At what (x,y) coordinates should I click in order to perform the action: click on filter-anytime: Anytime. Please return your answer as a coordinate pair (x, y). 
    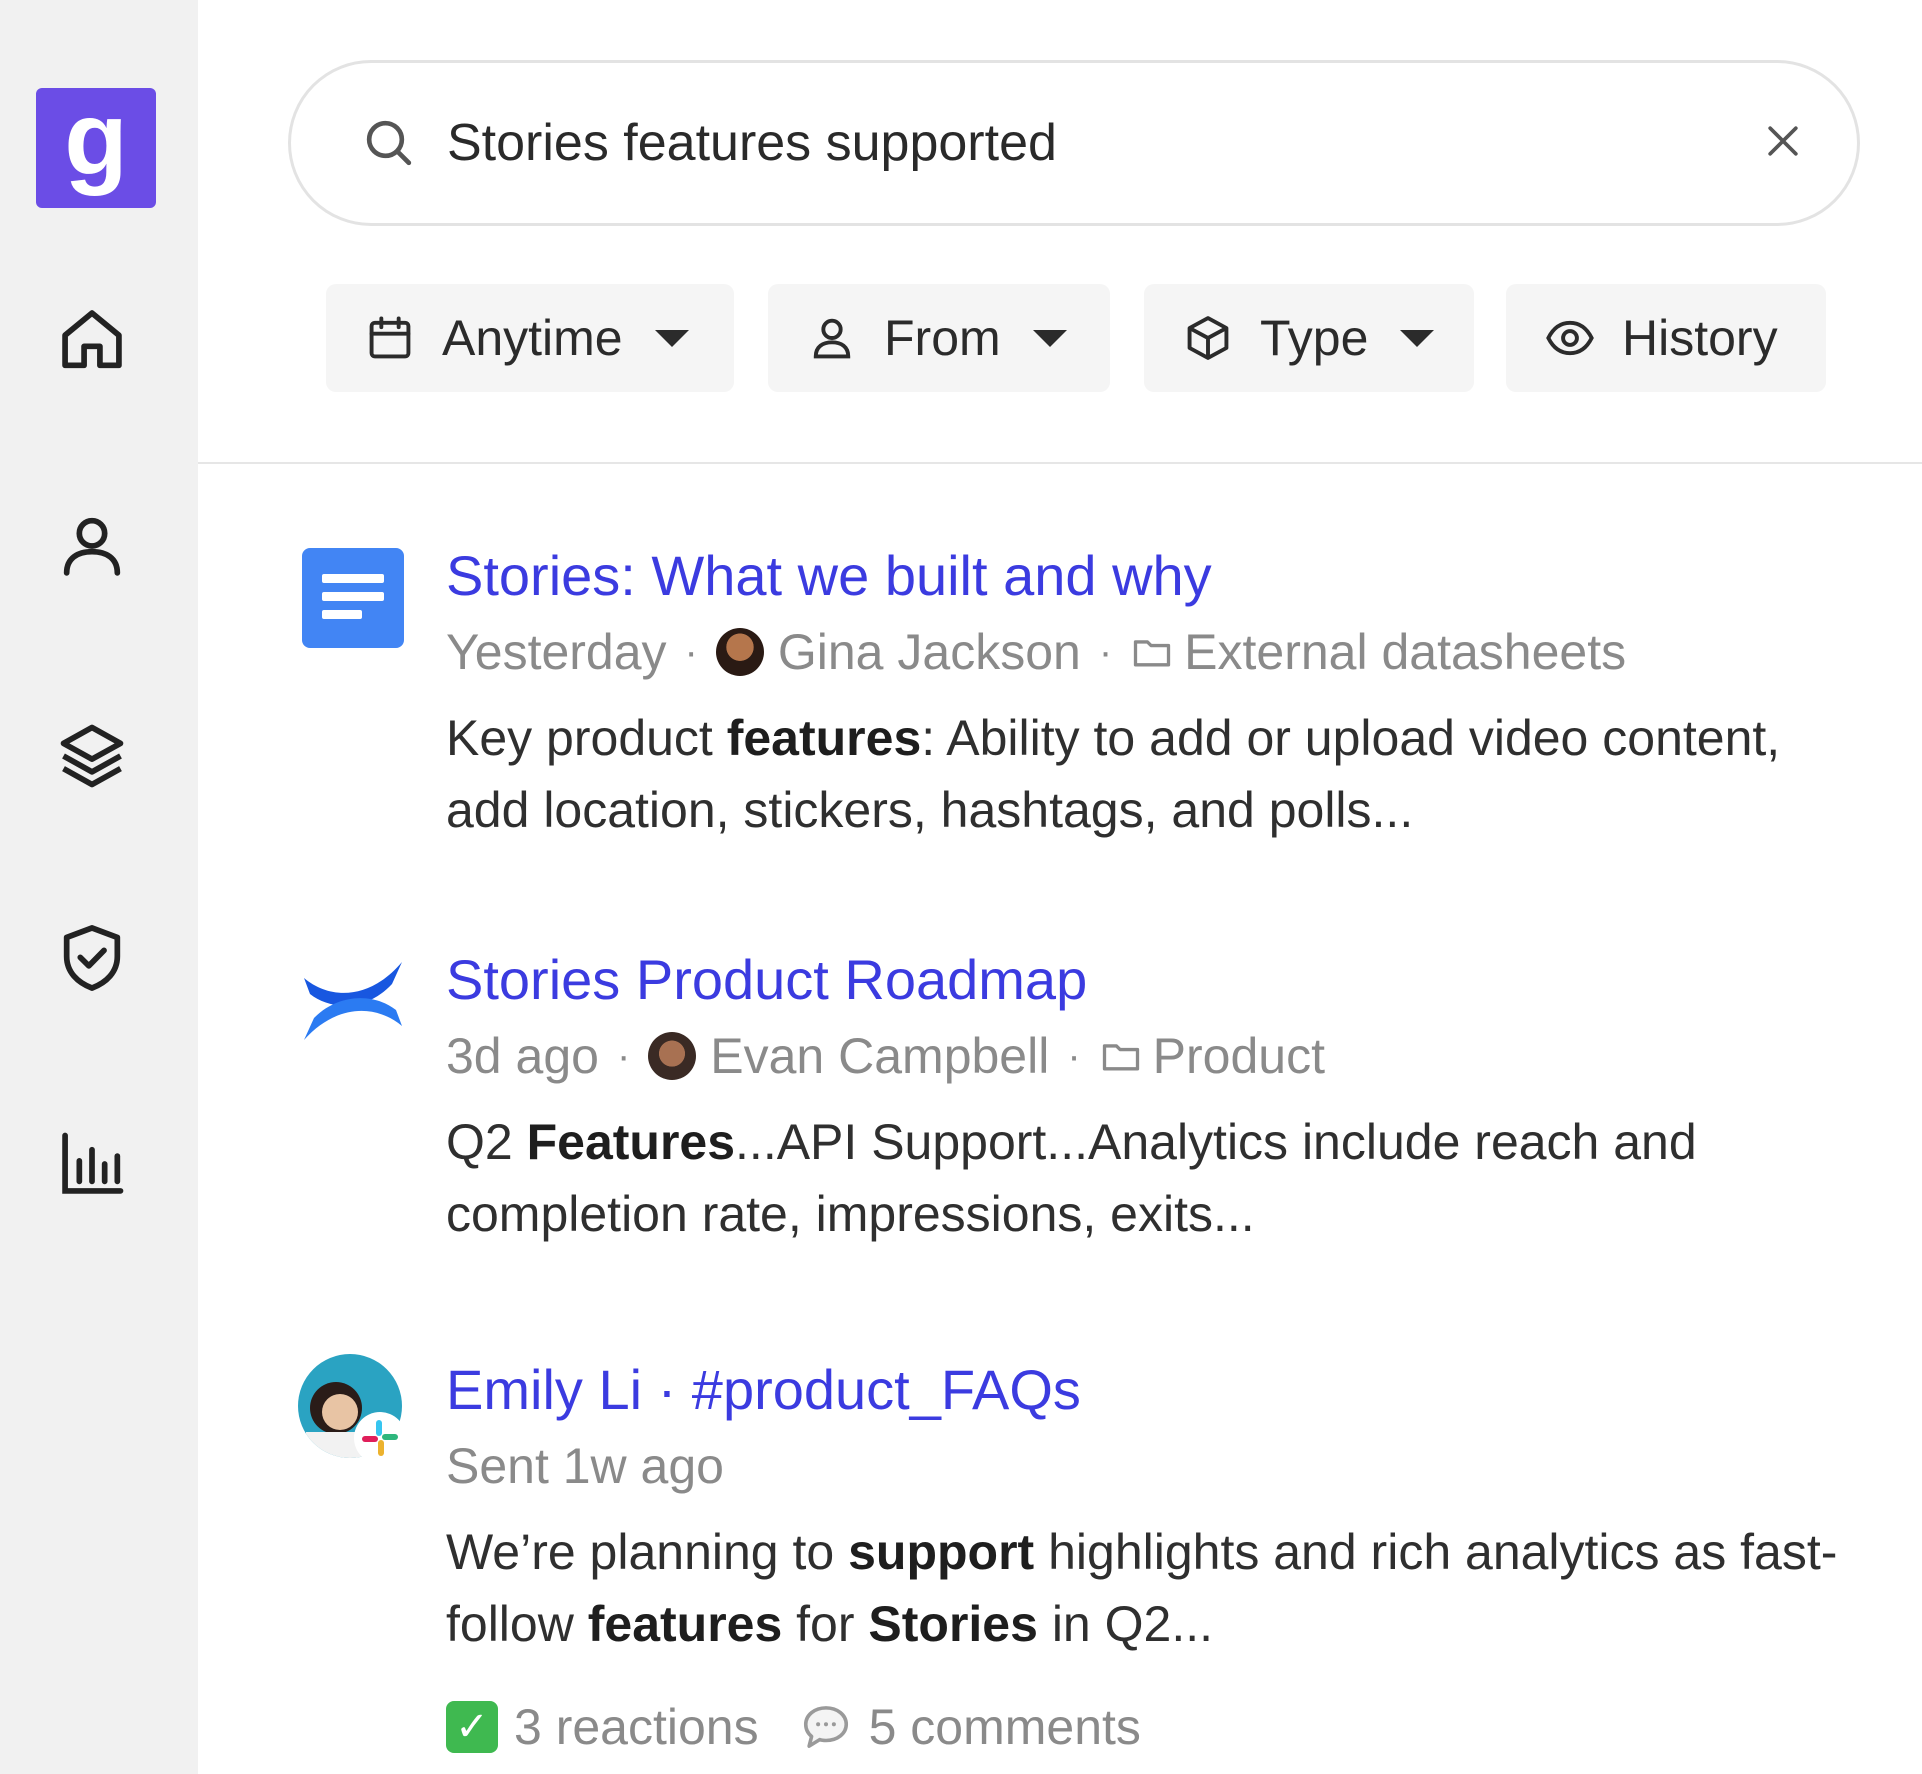
    Looking at the image, I should click on (530, 338).